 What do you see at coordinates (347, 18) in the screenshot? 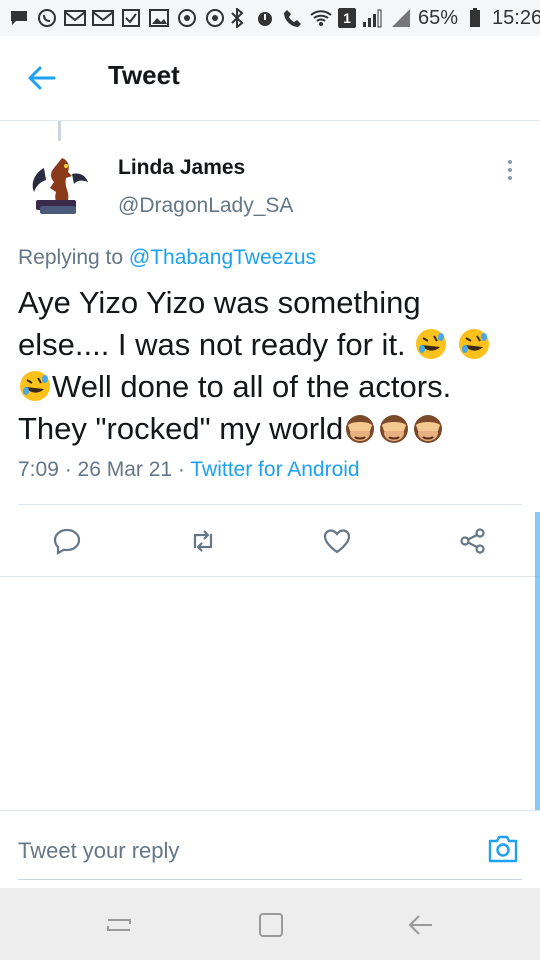
I see `sim-badge: 1` at bounding box center [347, 18].